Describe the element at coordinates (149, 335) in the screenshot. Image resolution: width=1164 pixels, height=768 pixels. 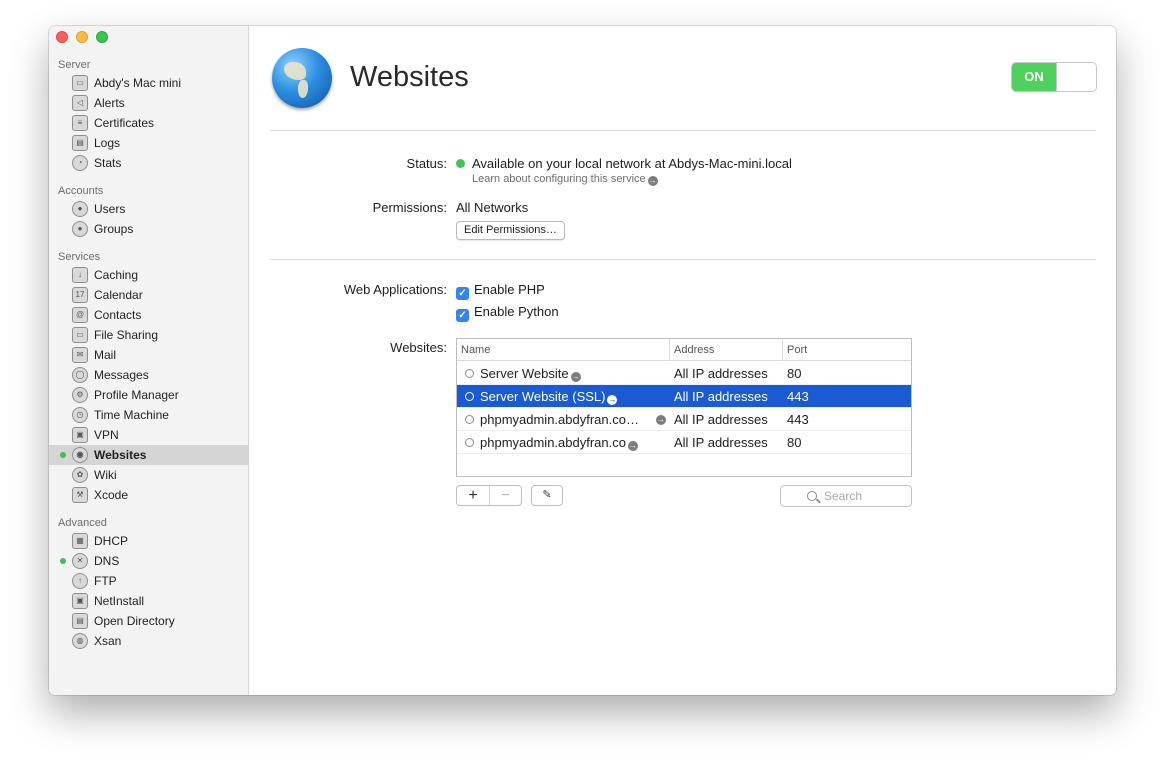
I see `sidebar-item-file-sharing: ▭ File Sharing` at that location.